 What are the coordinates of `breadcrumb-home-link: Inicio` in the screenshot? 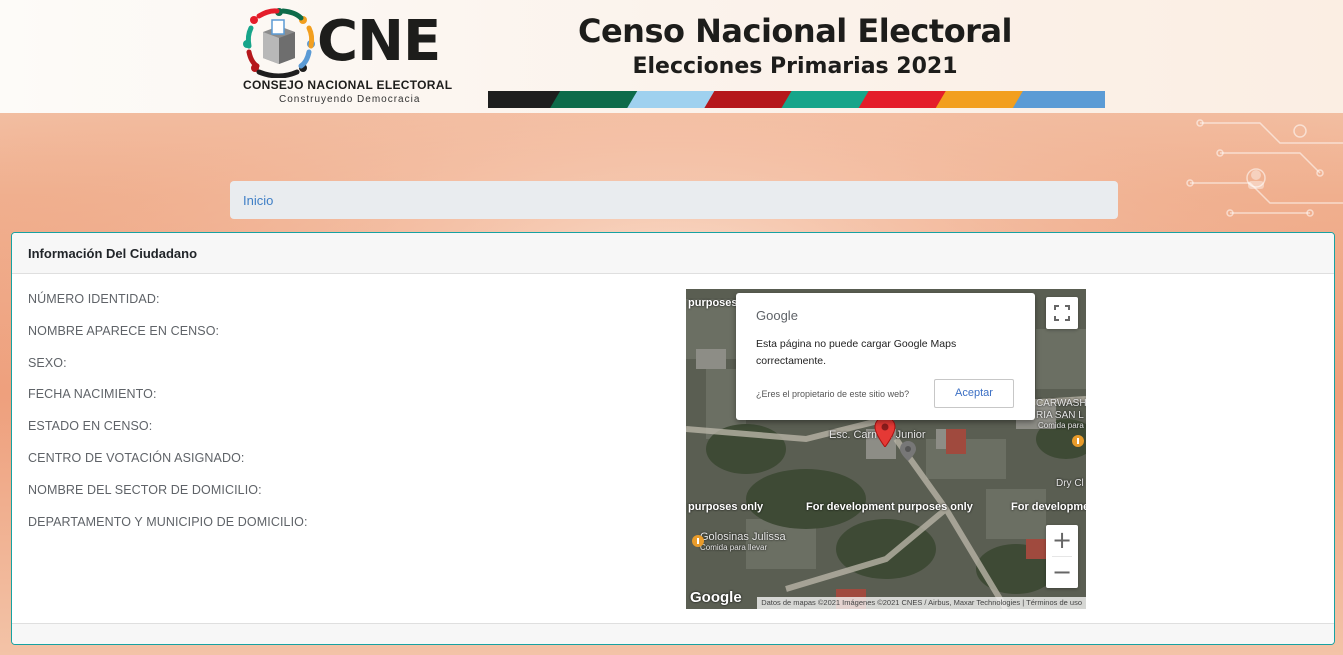 It's located at (258, 200).